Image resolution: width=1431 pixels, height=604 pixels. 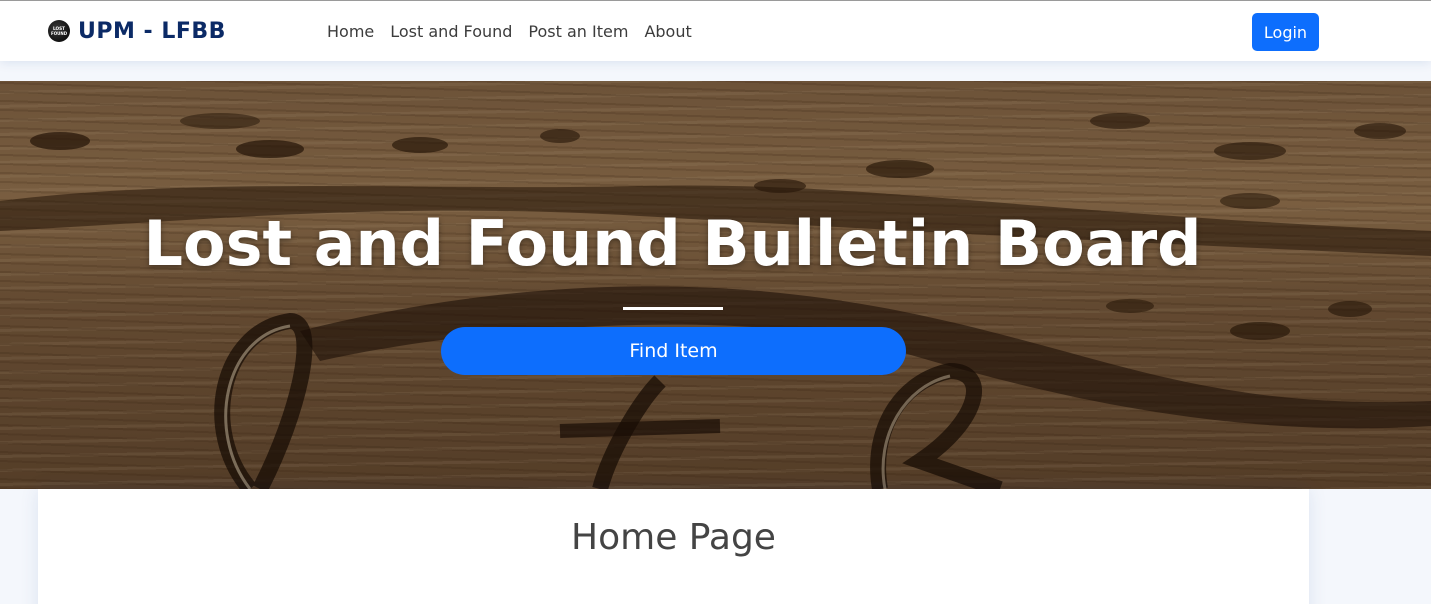 I want to click on nav-item-lost-and-found: Lost and Found, so click(x=451, y=32).